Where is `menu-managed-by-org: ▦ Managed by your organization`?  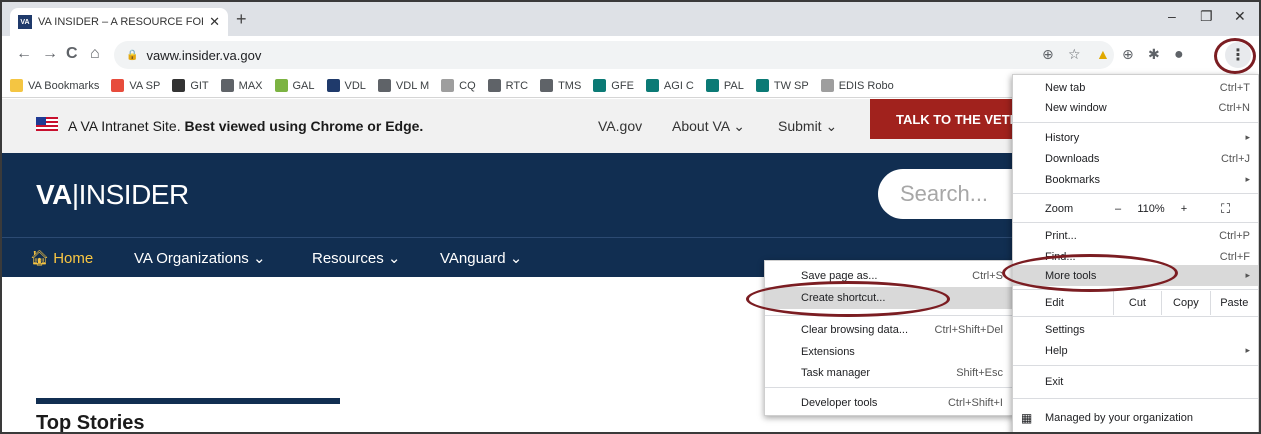 menu-managed-by-org: ▦ Managed by your organization is located at coordinates (1135, 417).